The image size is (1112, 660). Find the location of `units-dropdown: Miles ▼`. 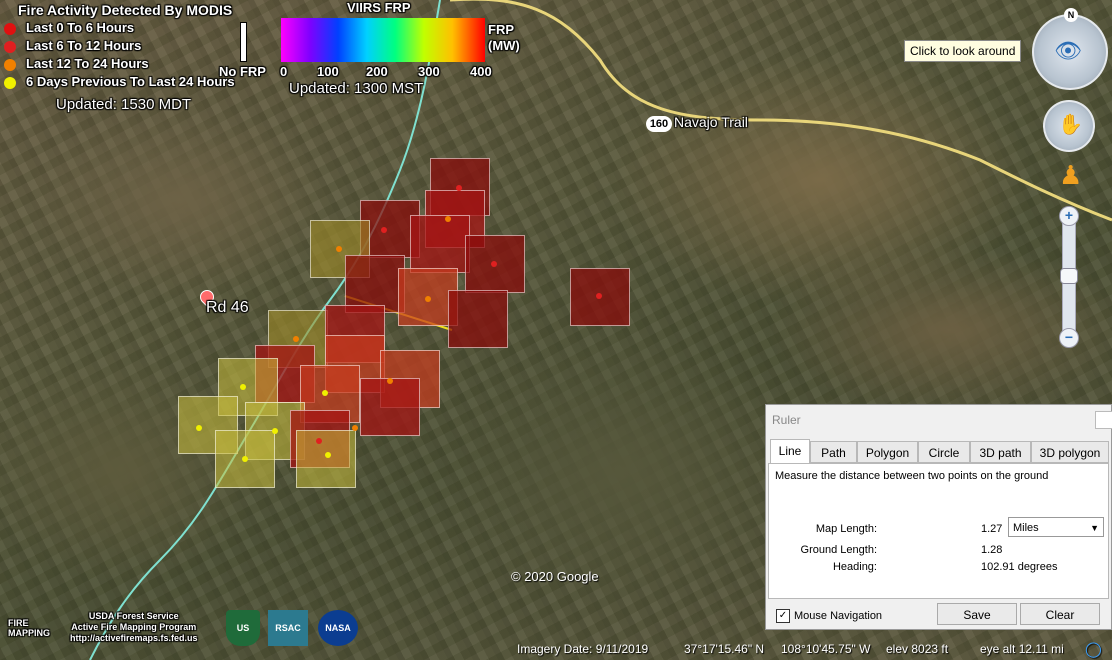

units-dropdown: Miles ▼ is located at coordinates (1056, 527).